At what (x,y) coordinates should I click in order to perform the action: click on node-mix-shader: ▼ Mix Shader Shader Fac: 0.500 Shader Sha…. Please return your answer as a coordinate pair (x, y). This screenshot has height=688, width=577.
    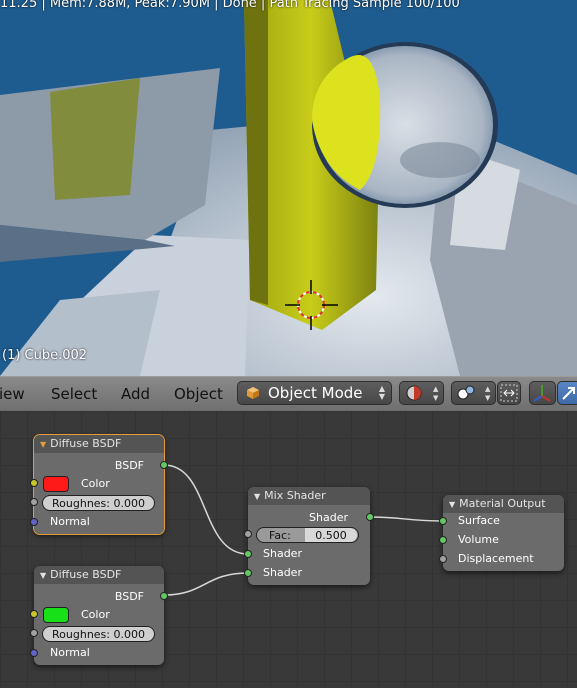
    Looking at the image, I should click on (309, 536).